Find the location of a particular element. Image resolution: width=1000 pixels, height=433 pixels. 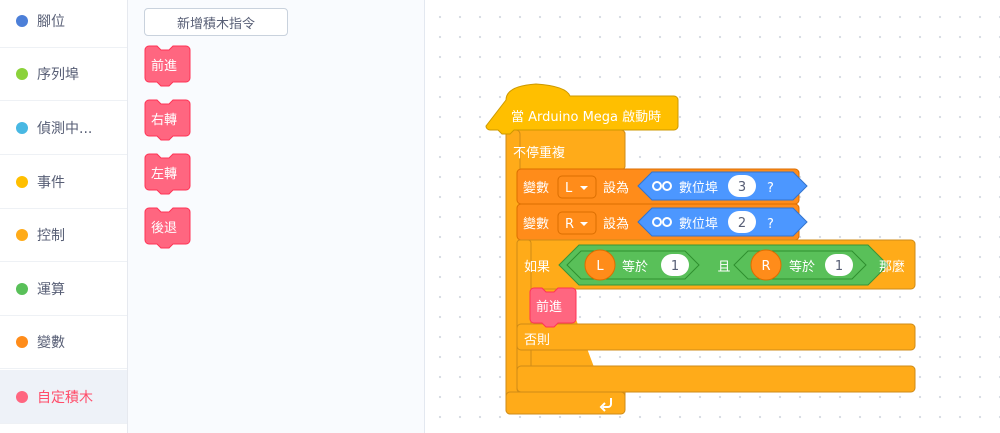

category-serial: 序列埠 is located at coordinates (63, 74).